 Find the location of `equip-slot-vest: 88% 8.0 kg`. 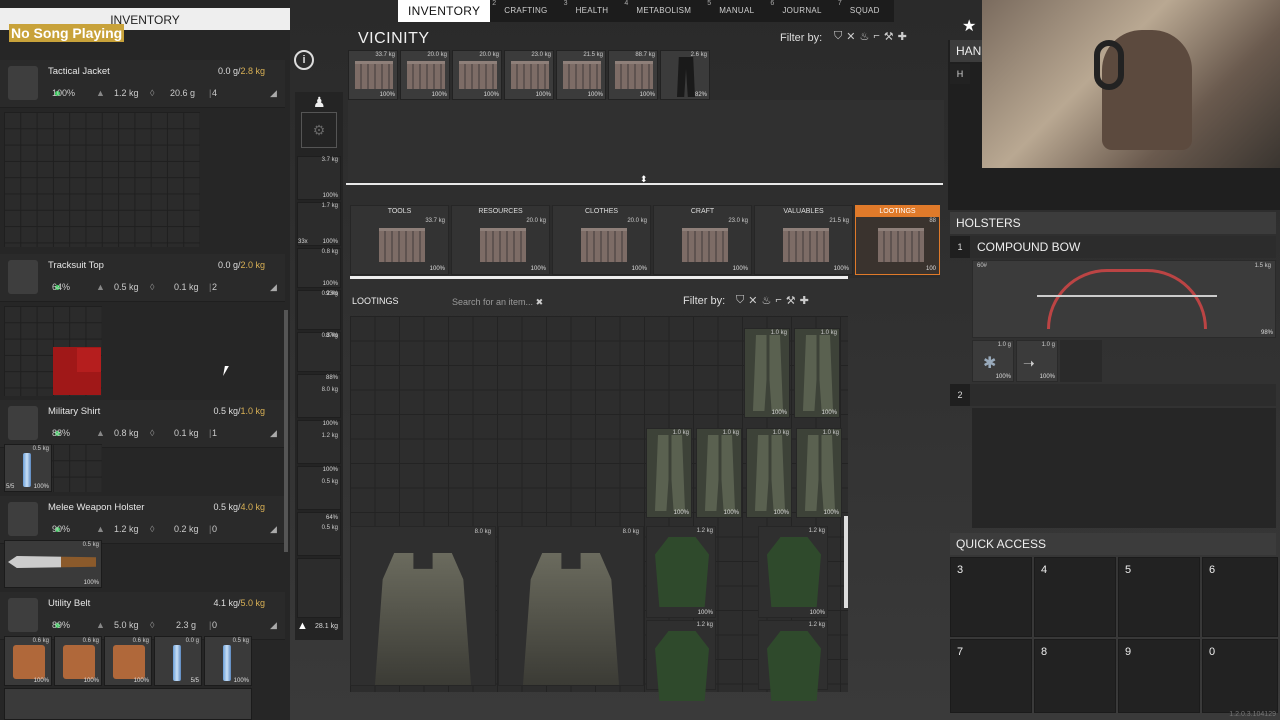

equip-slot-vest: 88% 8.0 kg is located at coordinates (319, 396).